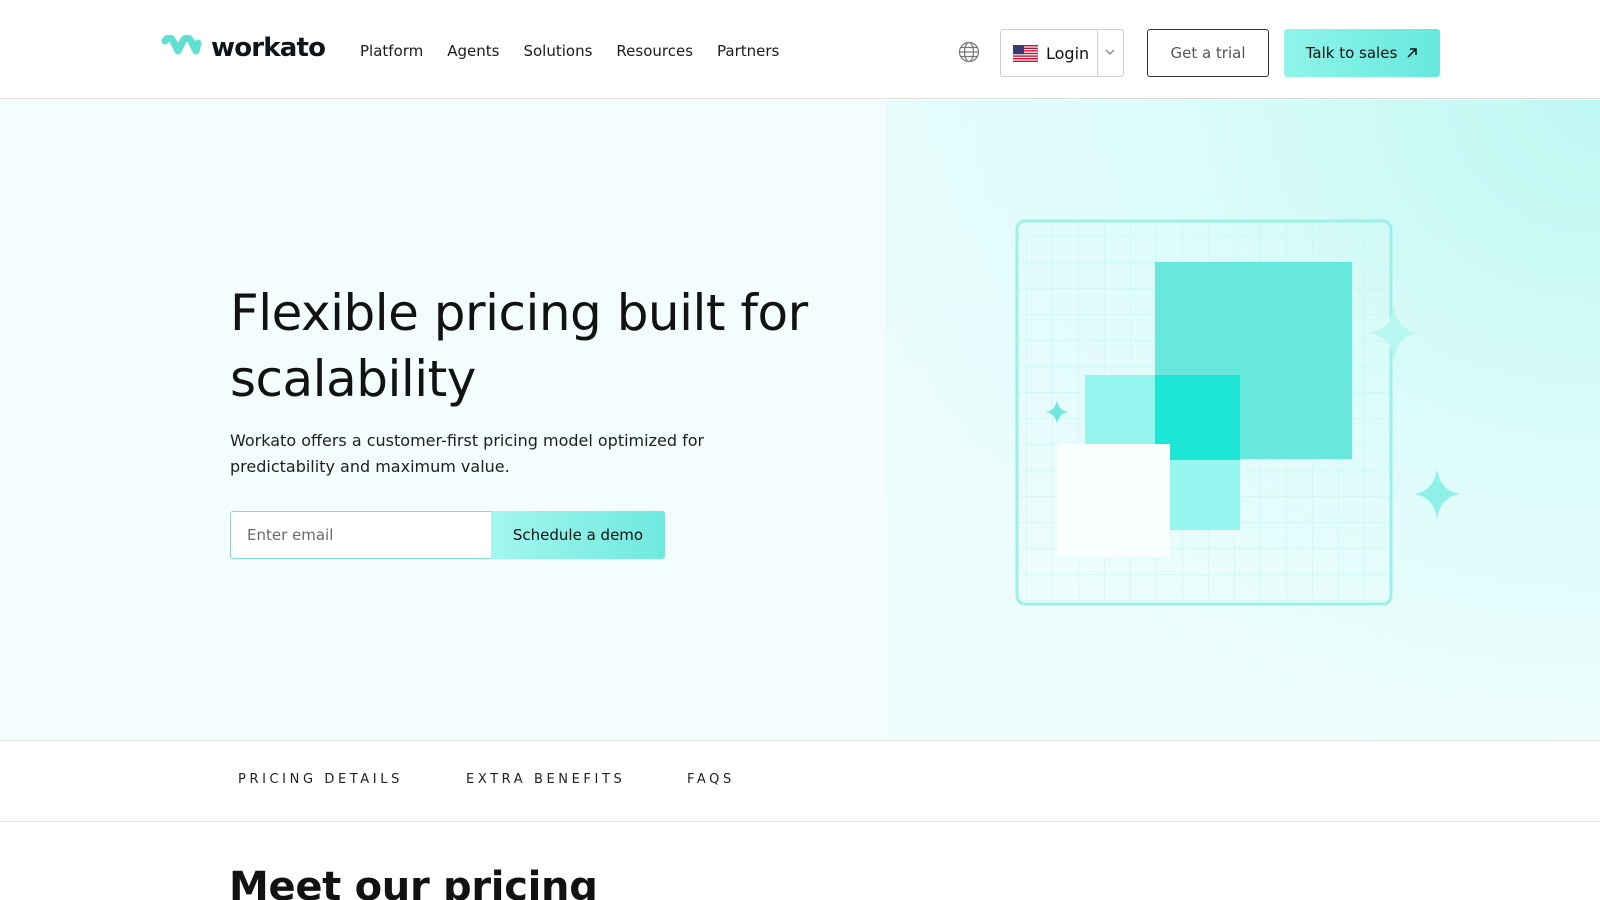 This screenshot has height=900, width=1600. I want to click on workato-logo: workato, so click(243, 48).